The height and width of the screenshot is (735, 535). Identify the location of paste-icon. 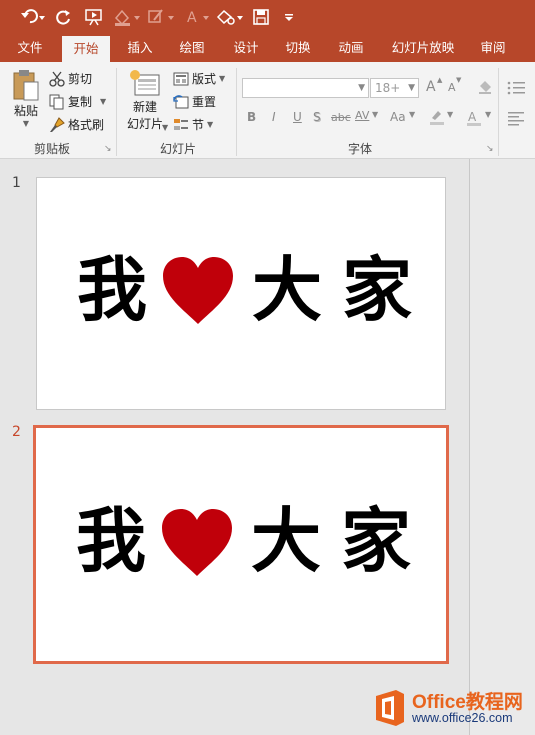
(26, 85).